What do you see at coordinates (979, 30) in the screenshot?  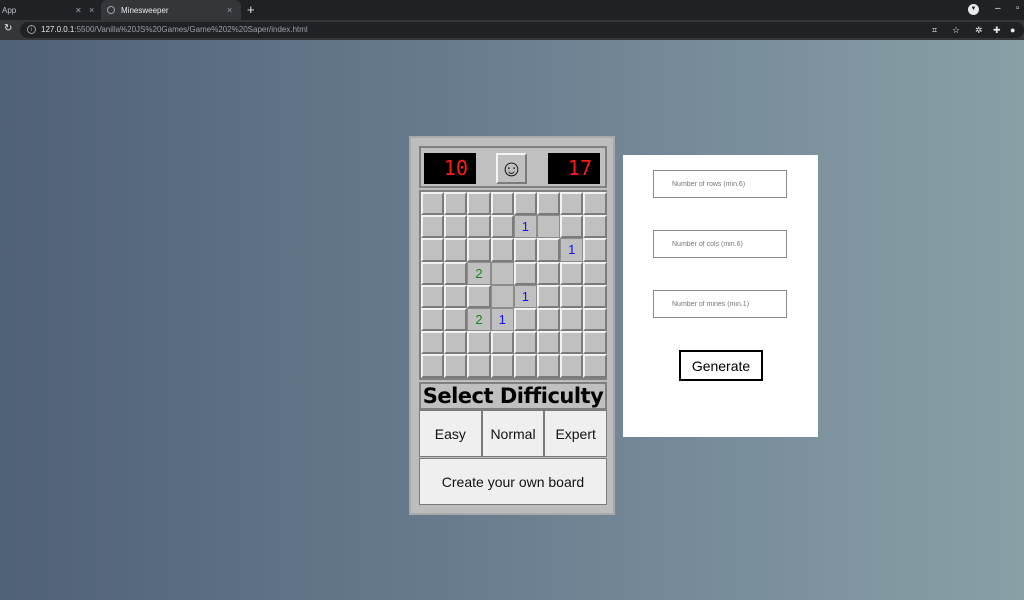 I see `extension-icon: ✲` at bounding box center [979, 30].